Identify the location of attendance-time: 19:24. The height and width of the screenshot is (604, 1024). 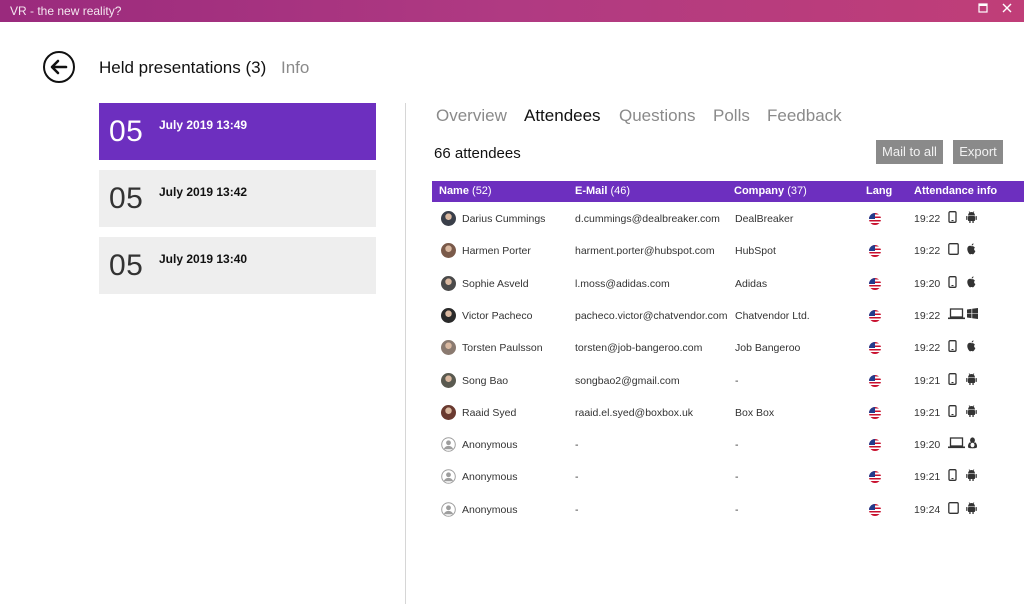
(927, 509).